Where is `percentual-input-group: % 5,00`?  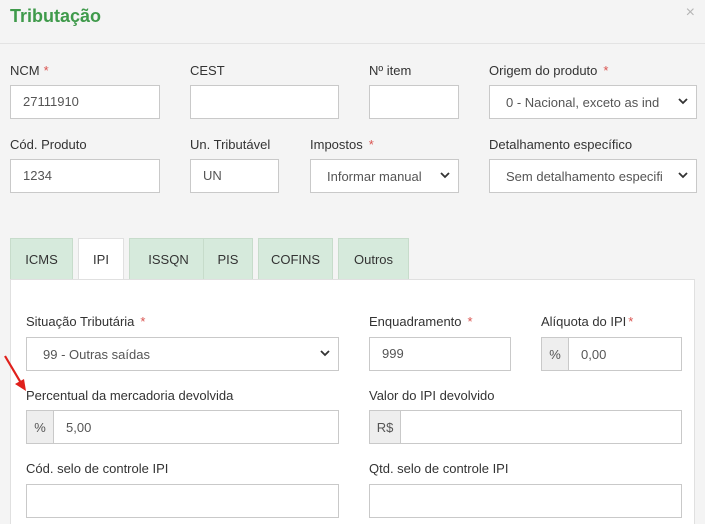 percentual-input-group: % 5,00 is located at coordinates (182, 427).